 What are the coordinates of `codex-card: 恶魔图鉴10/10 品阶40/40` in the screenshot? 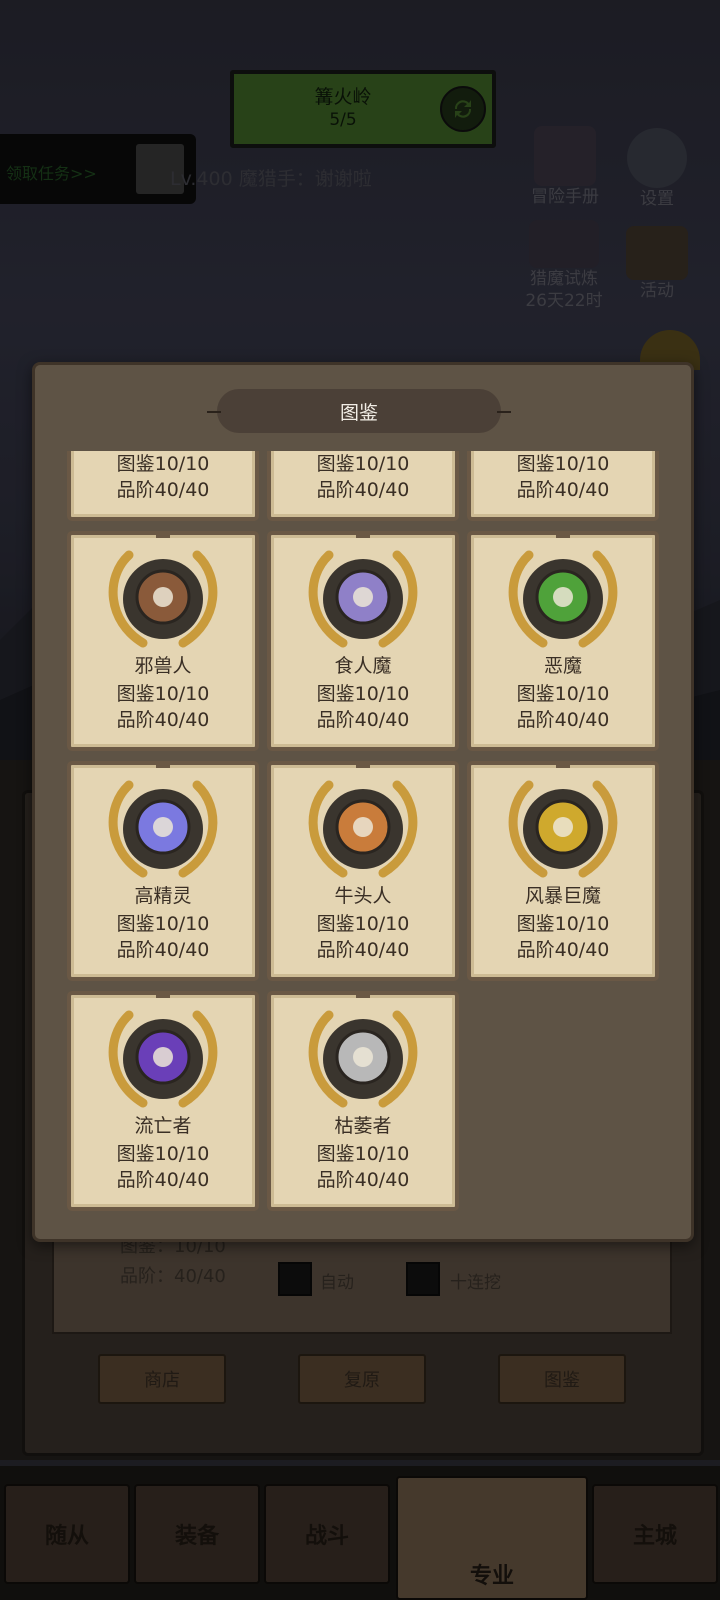 It's located at (563, 641).